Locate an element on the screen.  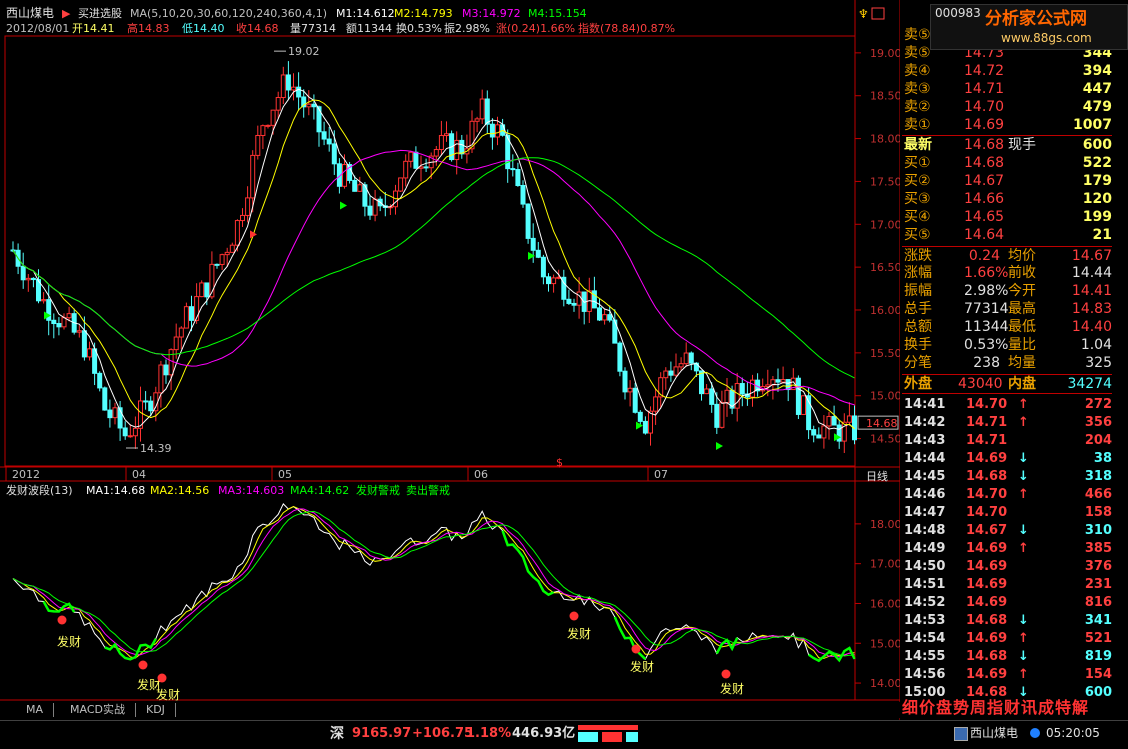
stock-code: 000983 is located at coordinates (958, 13).